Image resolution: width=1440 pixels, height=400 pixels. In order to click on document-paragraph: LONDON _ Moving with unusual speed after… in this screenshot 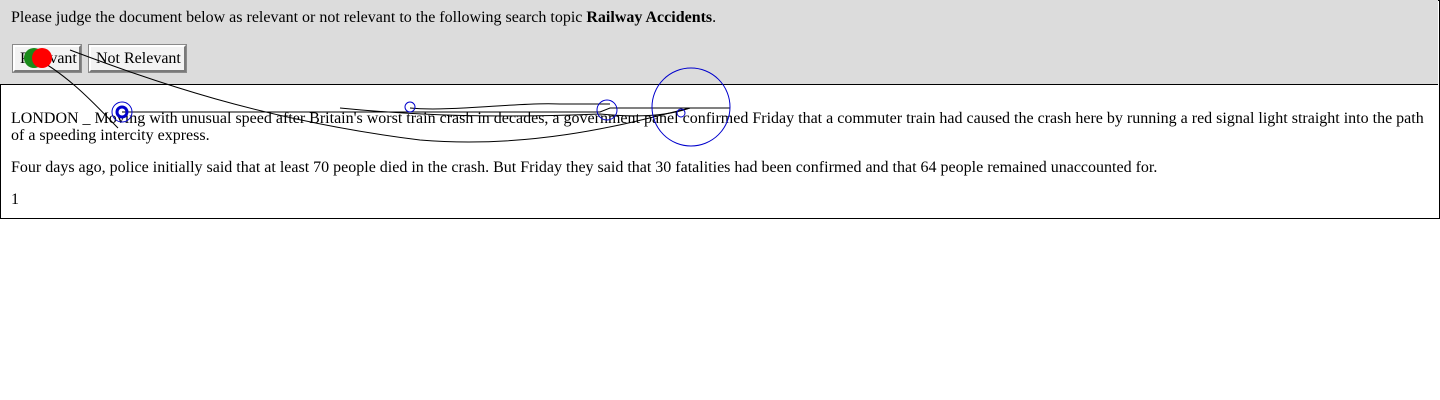, I will do `click(717, 127)`.